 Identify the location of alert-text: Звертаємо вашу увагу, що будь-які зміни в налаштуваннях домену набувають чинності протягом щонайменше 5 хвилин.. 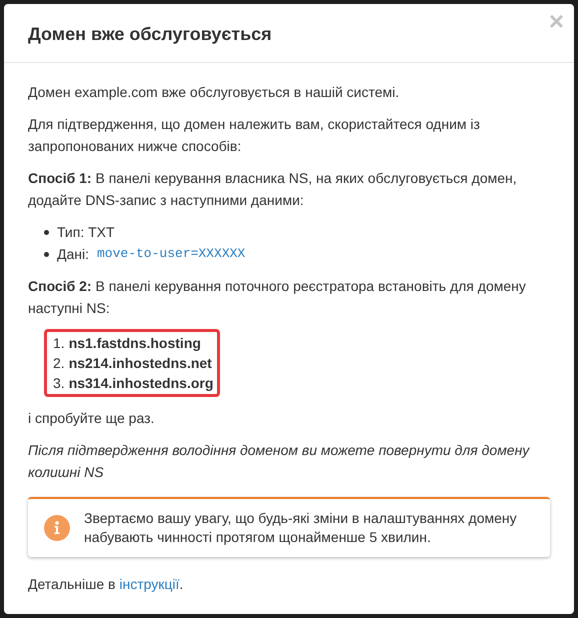
(301, 528).